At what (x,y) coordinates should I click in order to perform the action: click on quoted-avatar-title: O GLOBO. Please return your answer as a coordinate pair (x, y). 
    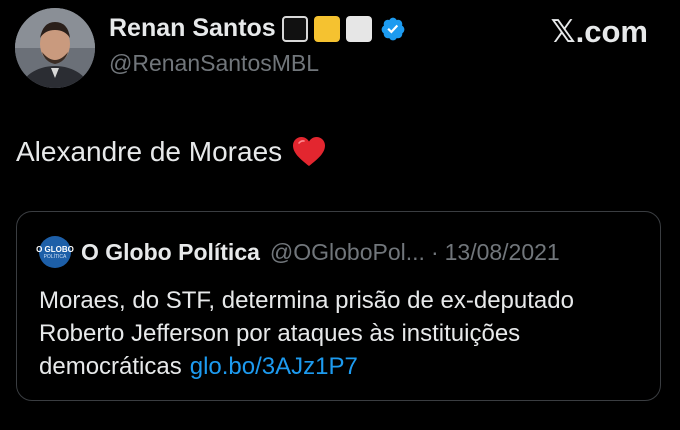
    Looking at the image, I should click on (55, 249).